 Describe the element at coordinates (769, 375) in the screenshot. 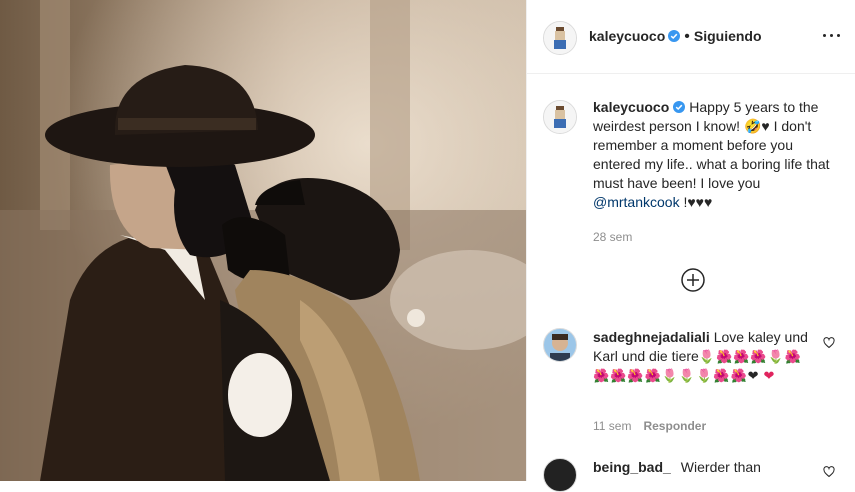

I see `comment-emojis: ❤` at that location.